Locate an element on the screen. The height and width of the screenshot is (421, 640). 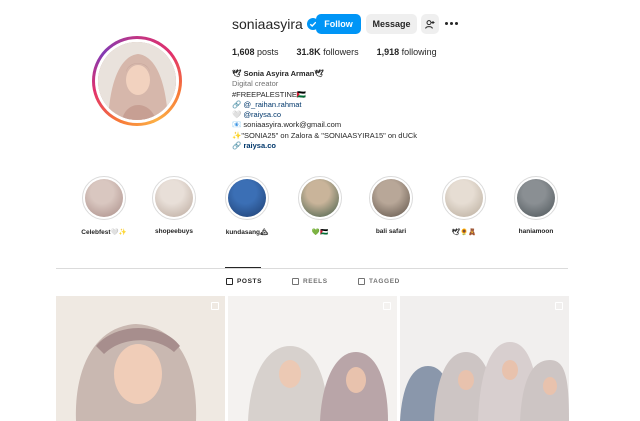
highlight-label: kundasang🏔 is located at coordinates (247, 232).